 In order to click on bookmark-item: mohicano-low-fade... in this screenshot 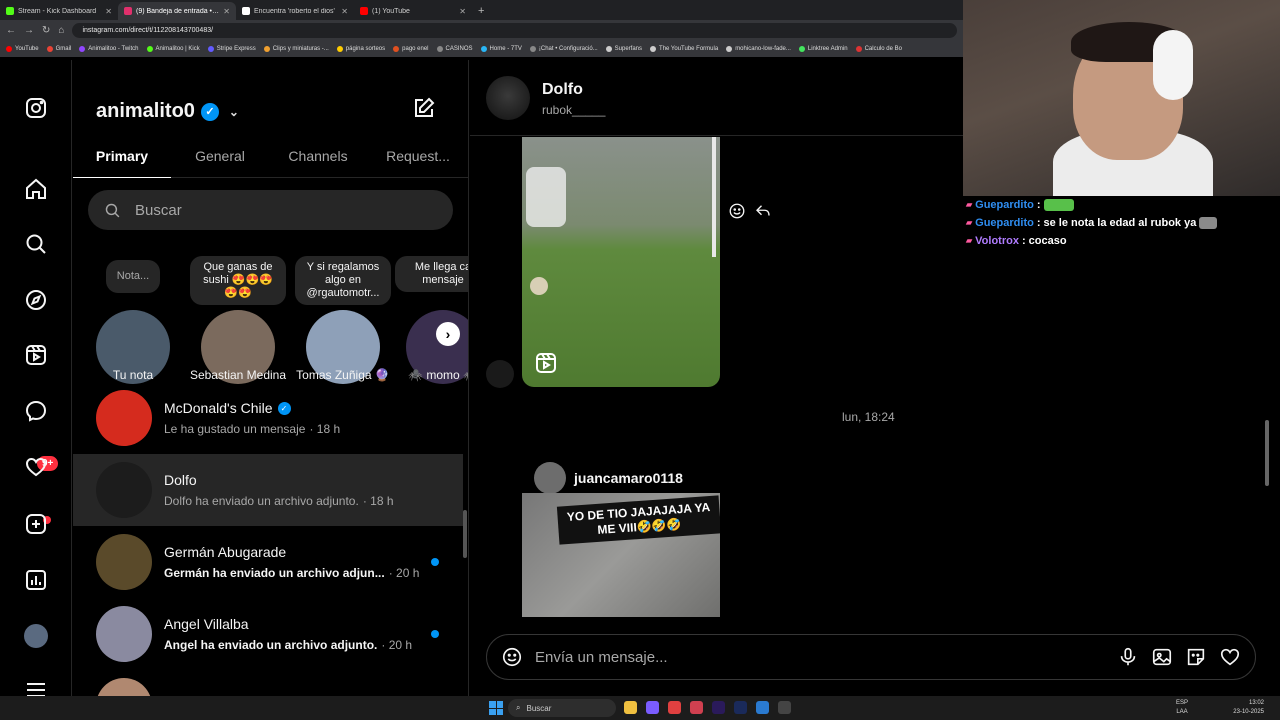, I will do `click(758, 49)`.